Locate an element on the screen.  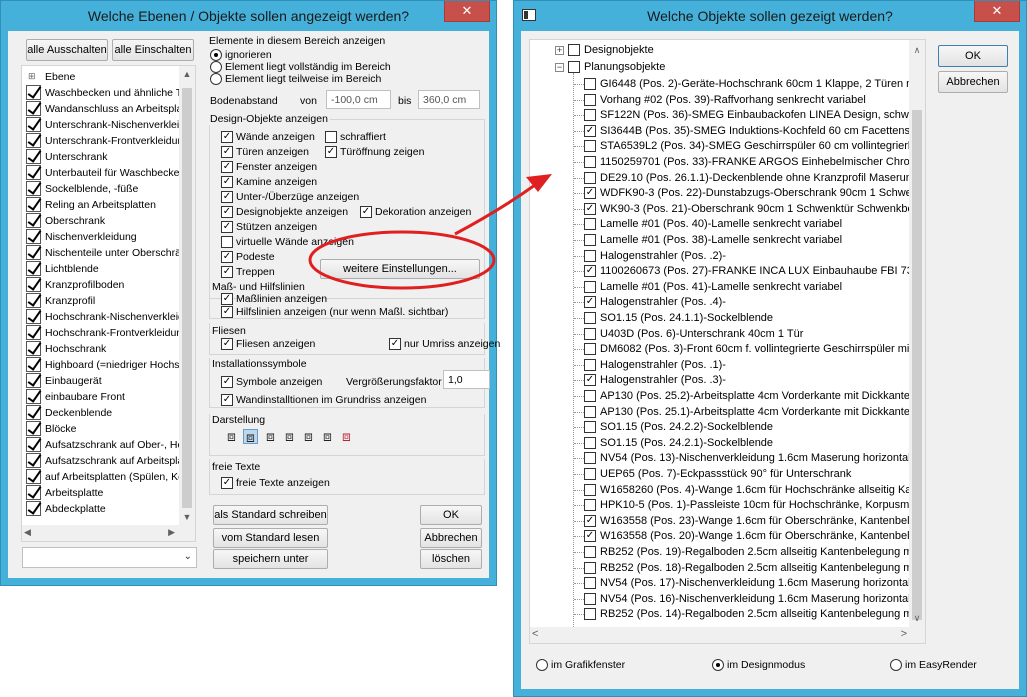
right-titlebar: Welche Objekte sollen gezeigt werden? ✕ is located at coordinates (770, 16).